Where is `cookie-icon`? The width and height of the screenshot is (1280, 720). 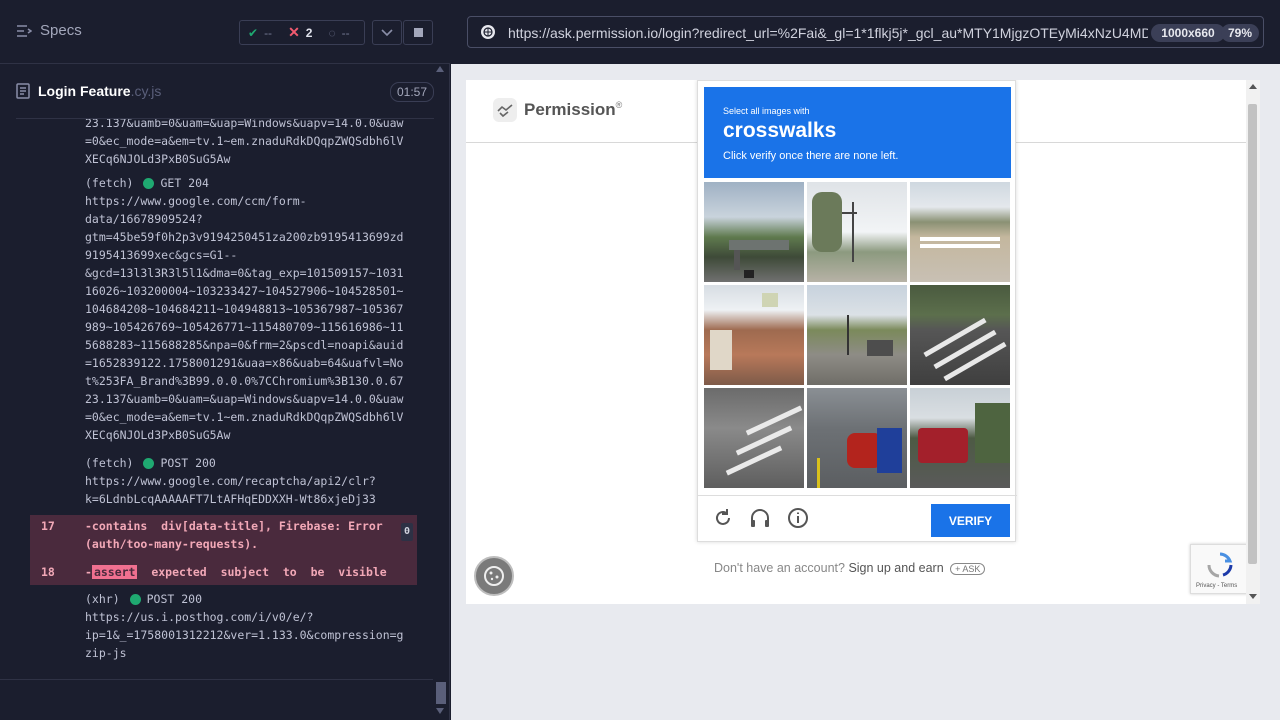
cookie-icon is located at coordinates (494, 576).